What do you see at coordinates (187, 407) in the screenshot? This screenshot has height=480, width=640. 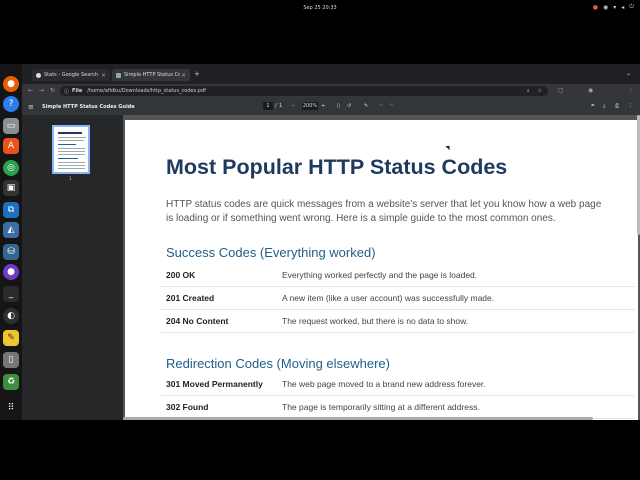 I see `status-code: 302 Found` at bounding box center [187, 407].